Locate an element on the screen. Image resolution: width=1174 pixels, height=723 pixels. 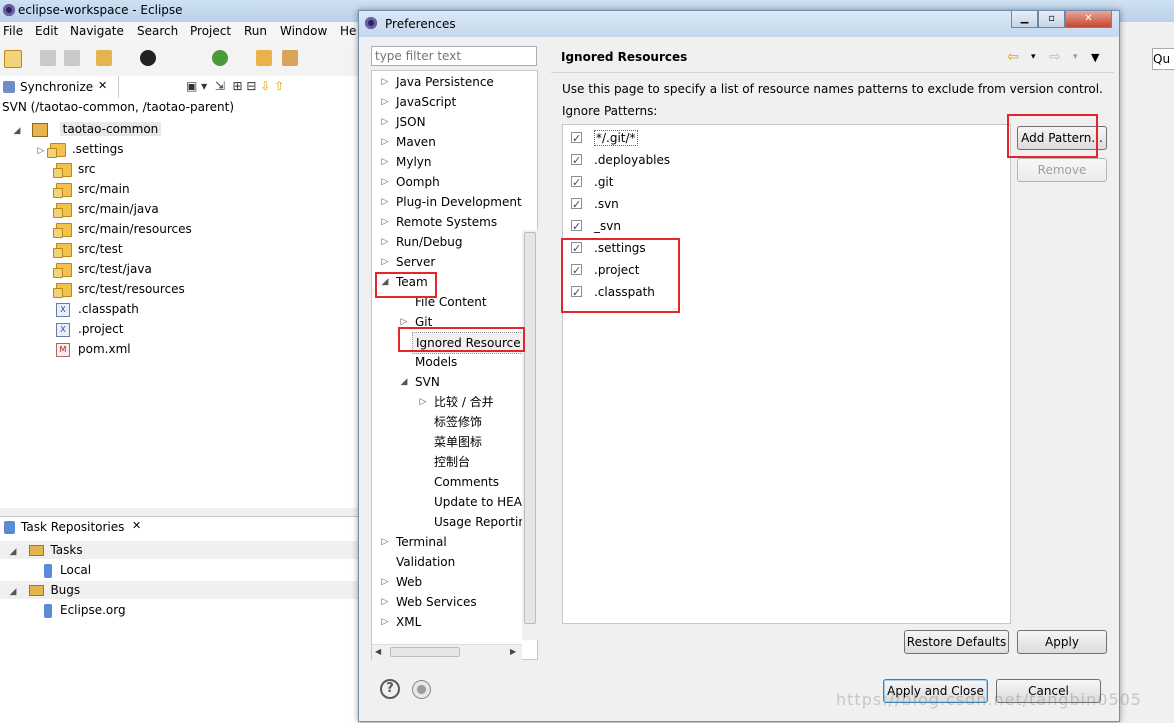
sync-mode-icon: ▣ ▾ is located at coordinates (196, 86).